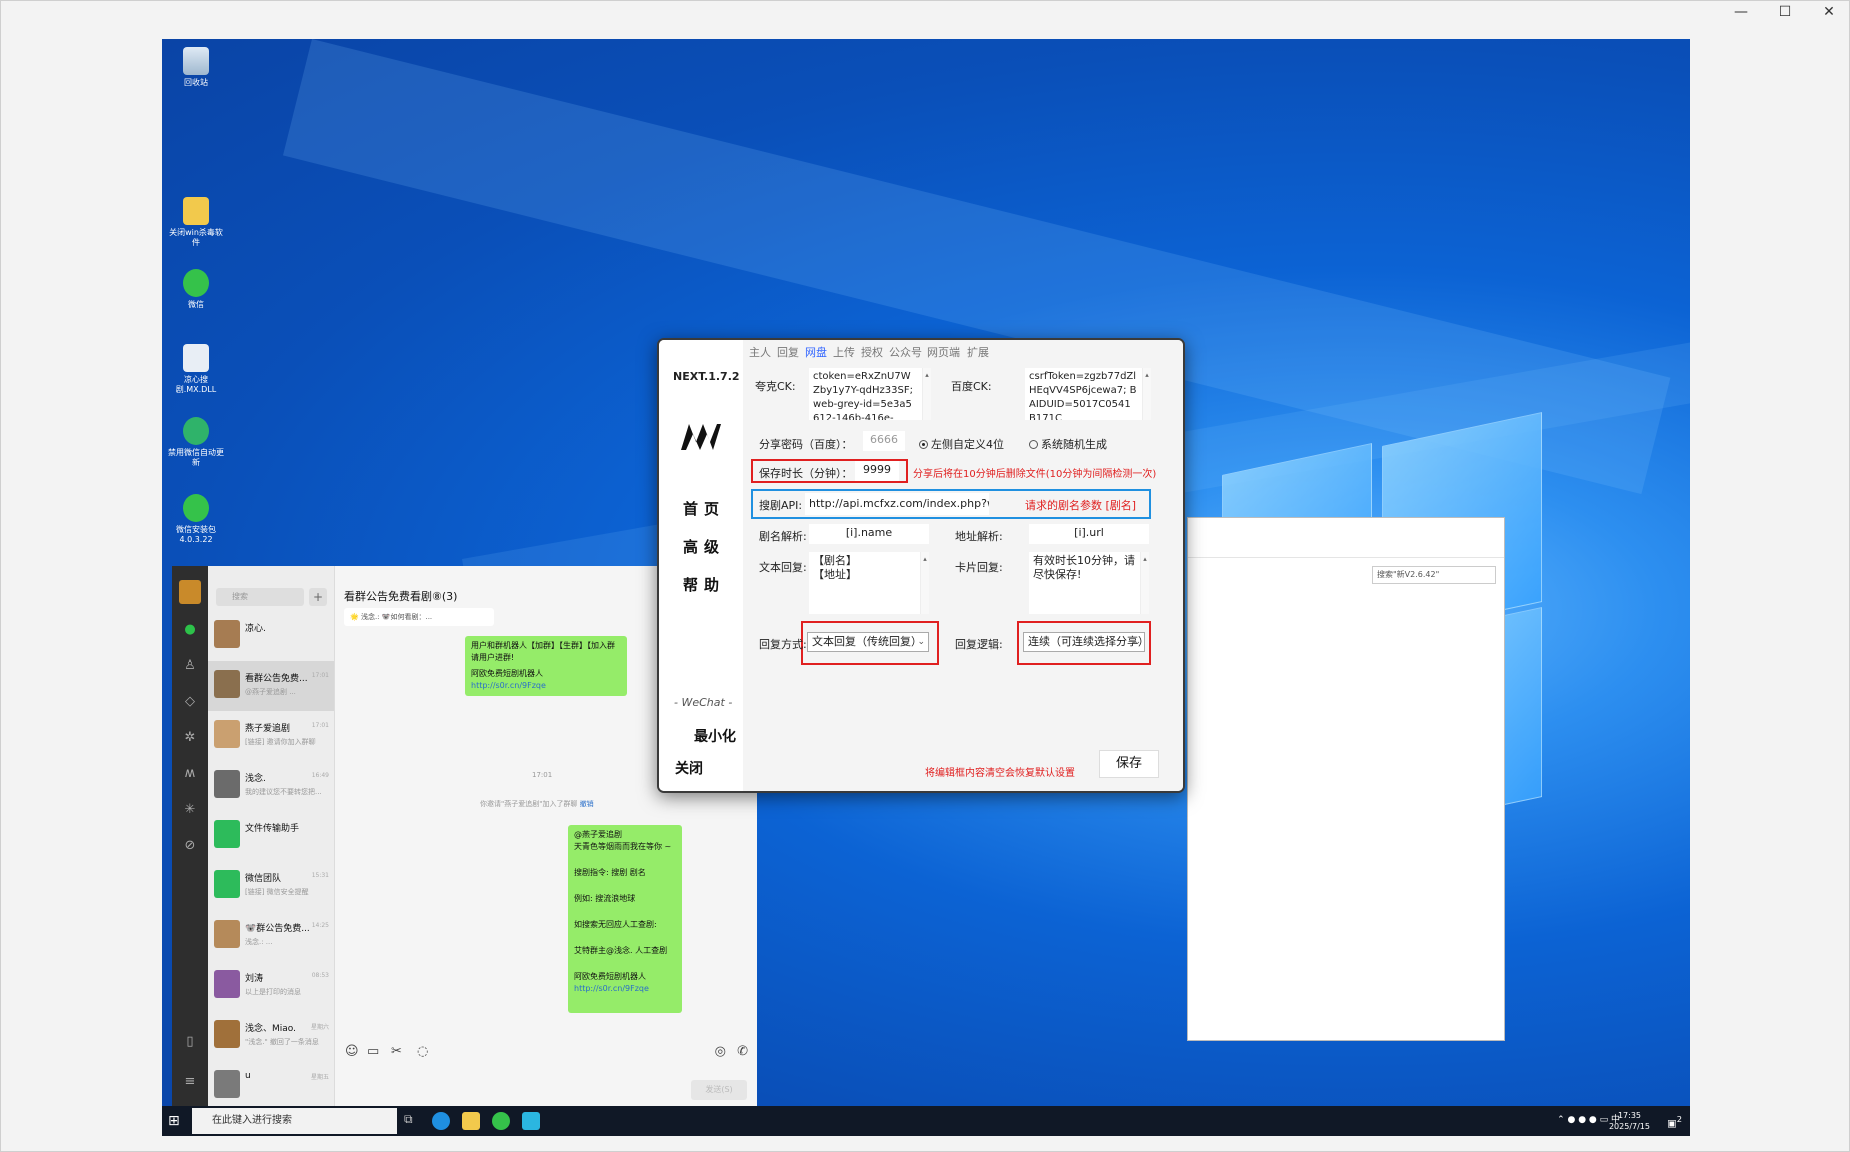  What do you see at coordinates (742, 1051) in the screenshot?
I see `phone-call-icon: ✆` at bounding box center [742, 1051].